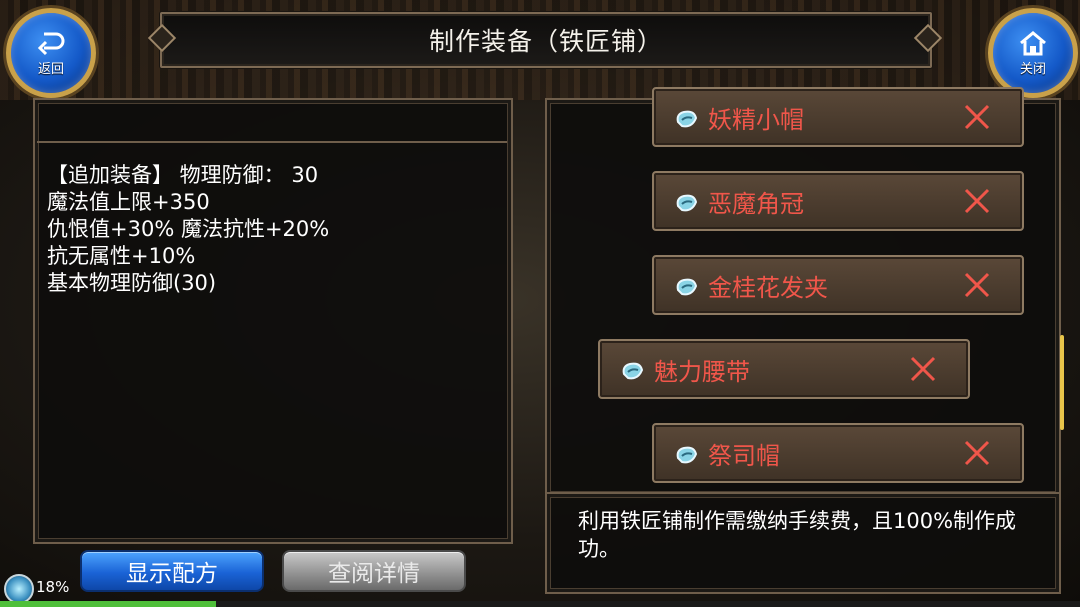 The height and width of the screenshot is (607, 1080). What do you see at coordinates (838, 201) in the screenshot?
I see `recipe-item: 恶魔角冠` at bounding box center [838, 201].